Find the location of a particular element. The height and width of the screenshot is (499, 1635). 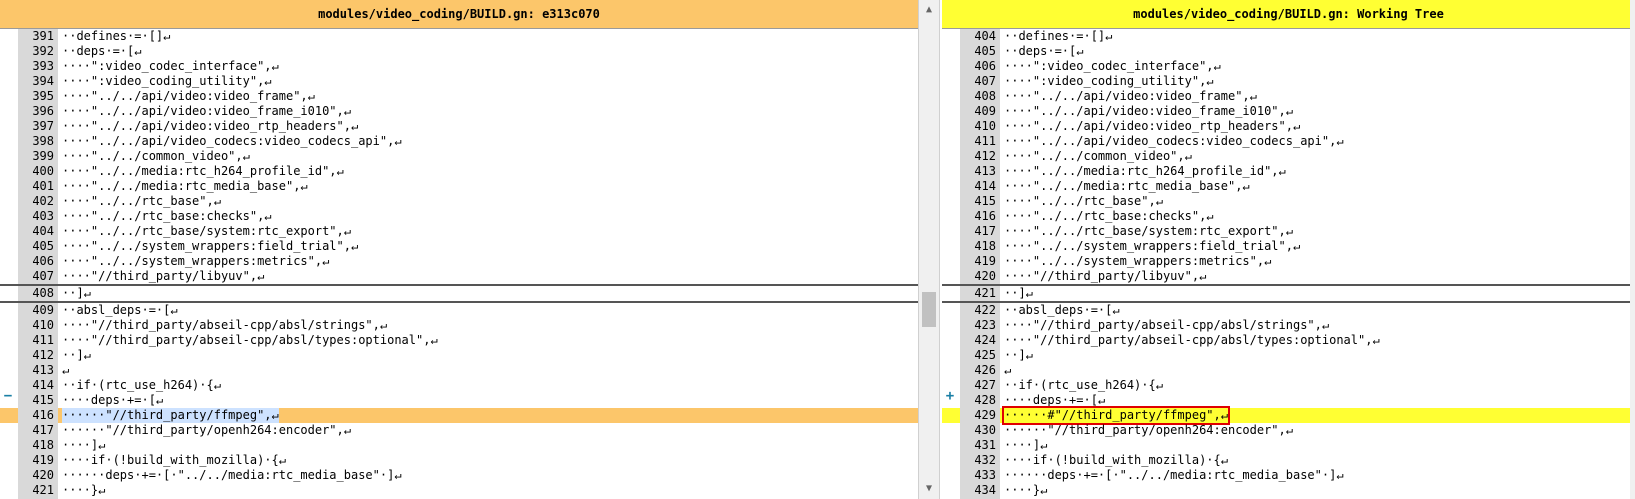

code-line: 434 ····}↵ is located at coordinates (1288, 490).